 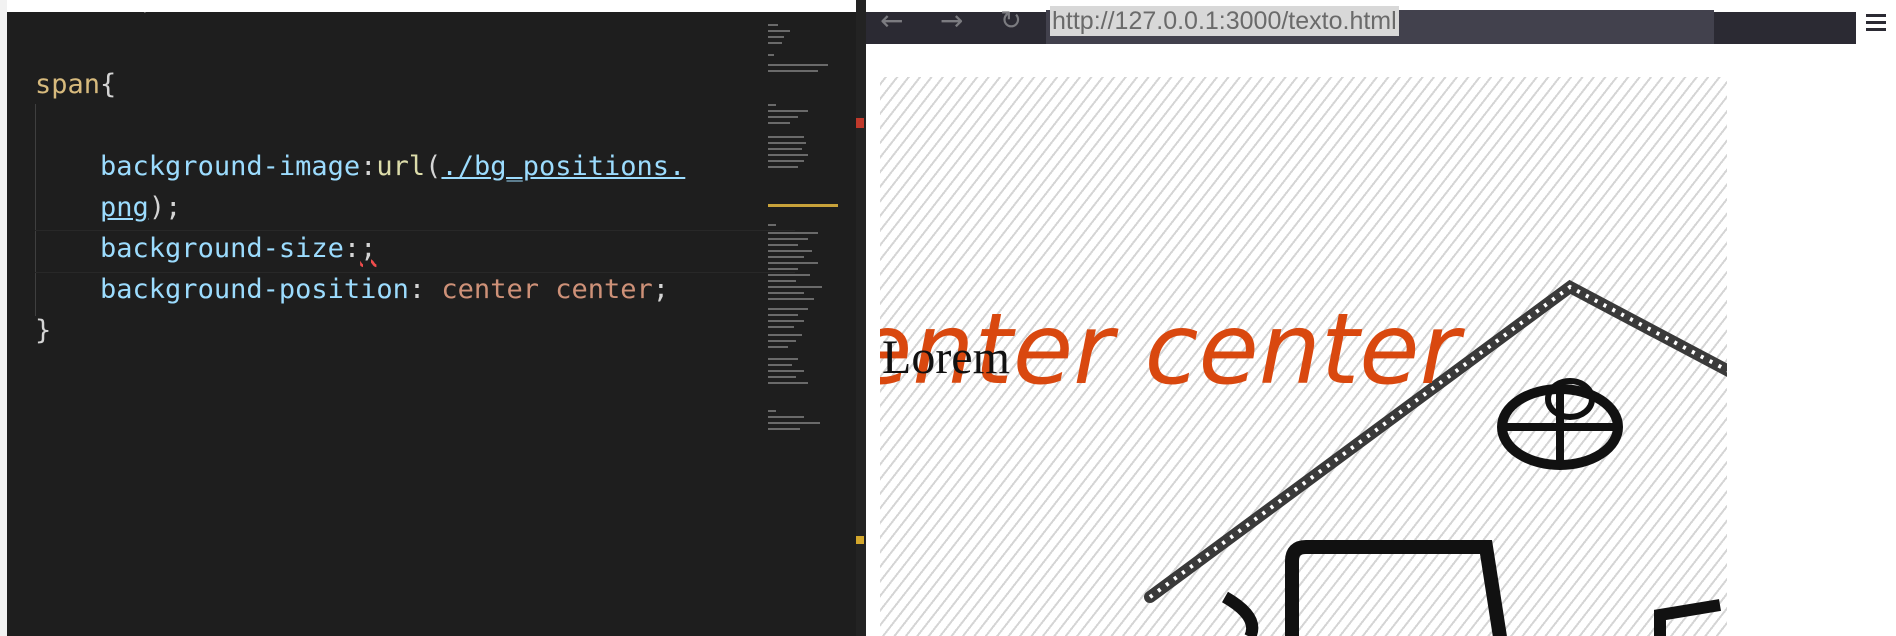 I want to click on paren-open: (, so click(x=433, y=166).